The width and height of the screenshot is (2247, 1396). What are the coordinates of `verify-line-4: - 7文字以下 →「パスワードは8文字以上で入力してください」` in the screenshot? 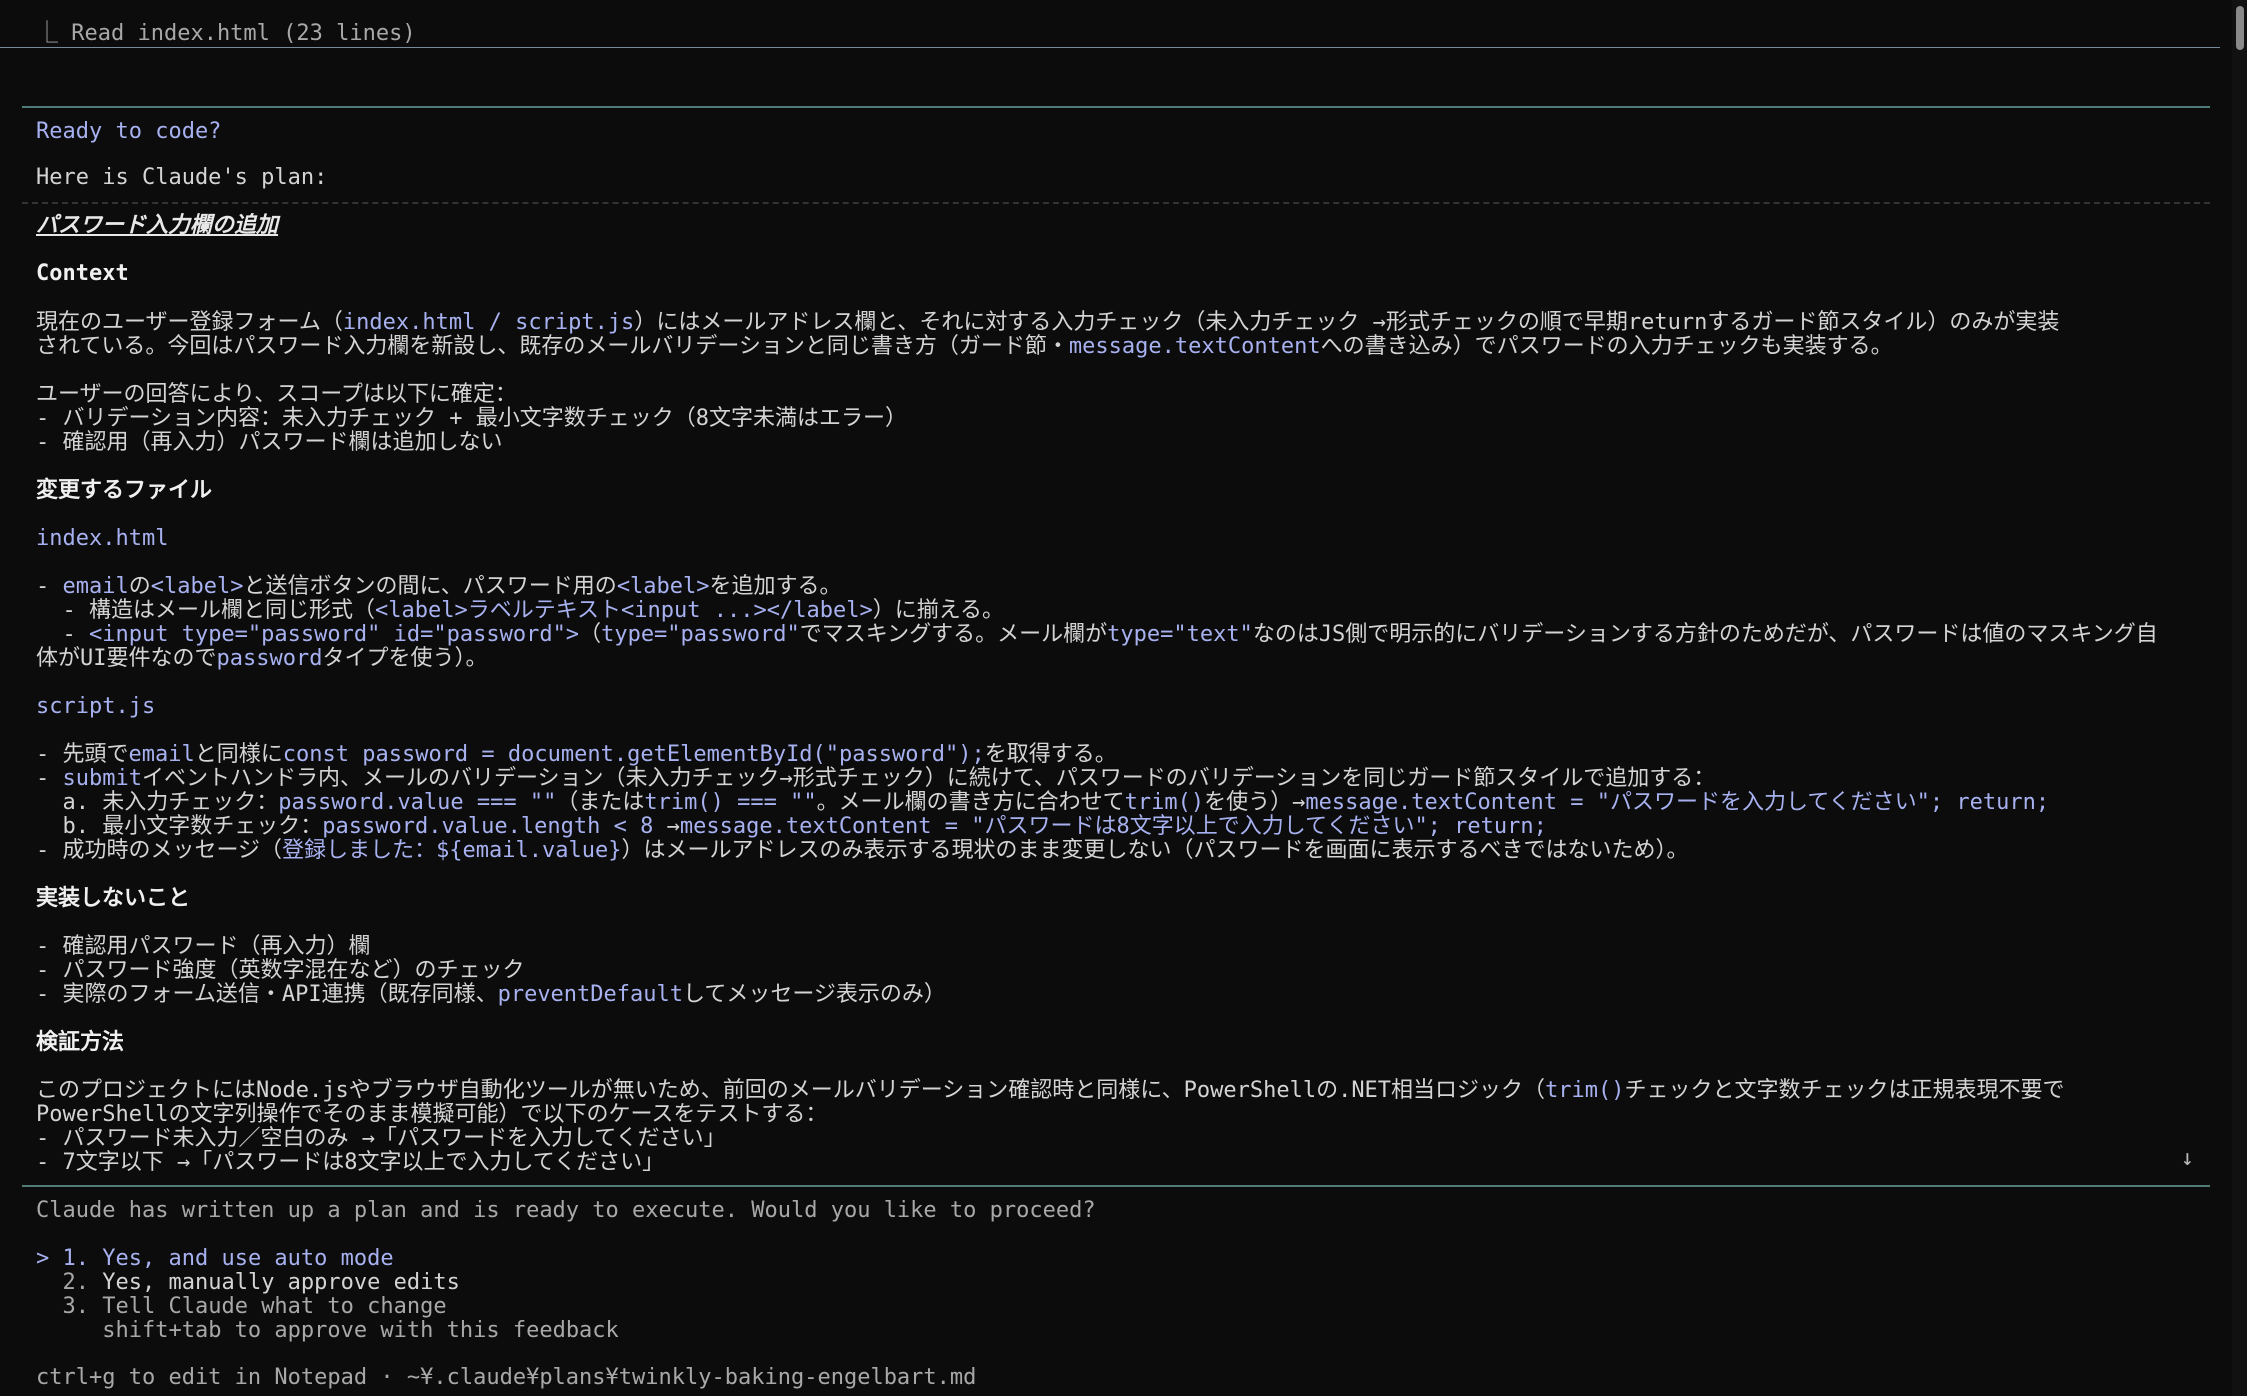 It's located at (350, 1162).